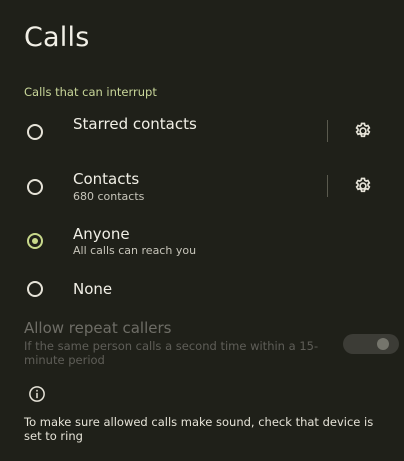  I want to click on option-subtitle: 680 contacts, so click(109, 196).